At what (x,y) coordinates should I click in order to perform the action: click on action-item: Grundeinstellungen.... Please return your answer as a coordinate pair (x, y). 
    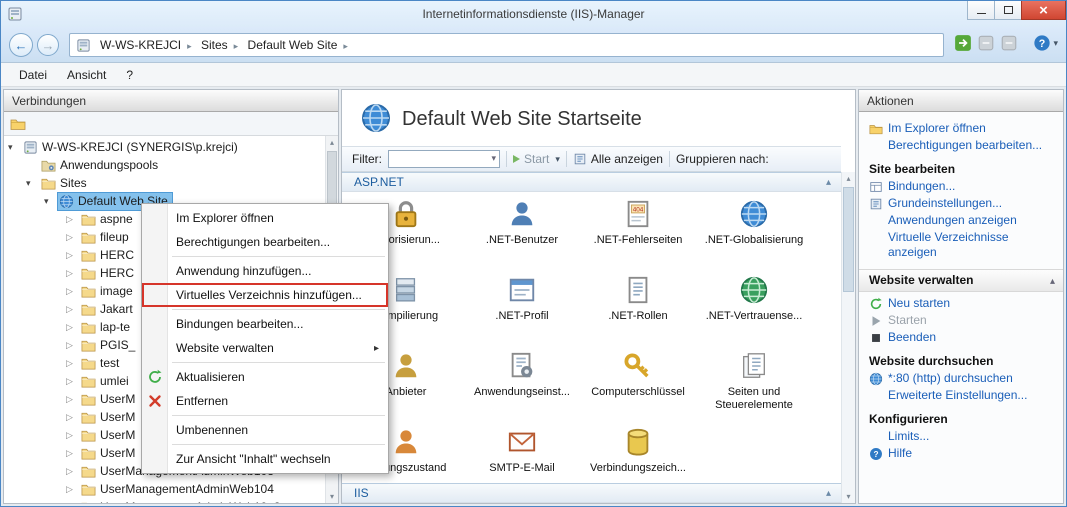
    Looking at the image, I should click on (961, 203).